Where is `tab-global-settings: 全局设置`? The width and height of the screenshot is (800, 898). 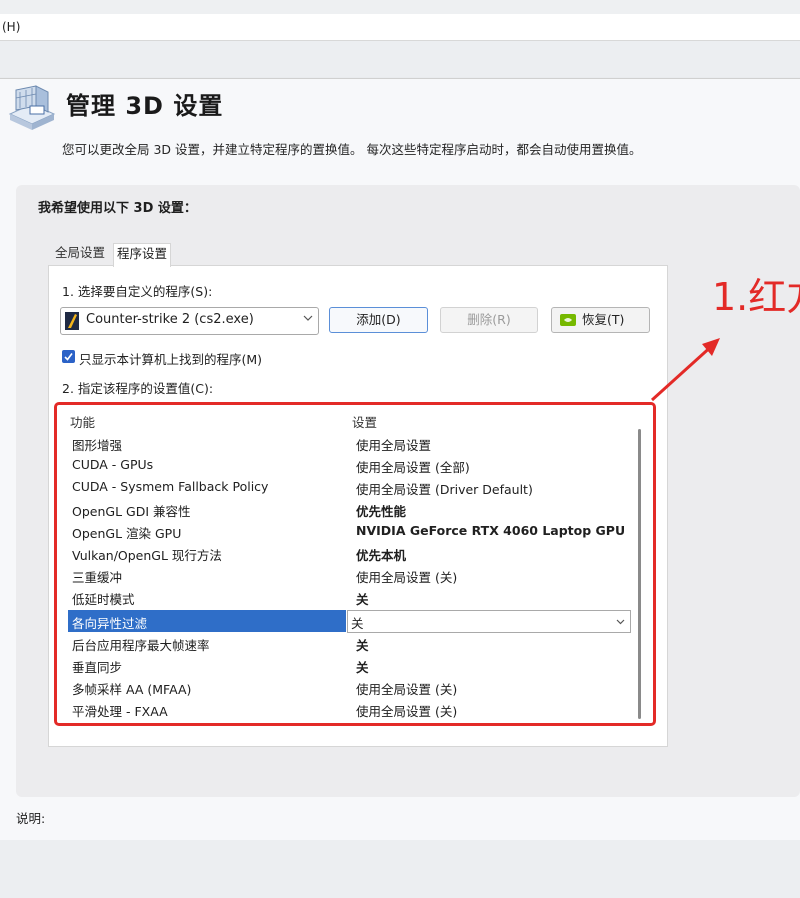 tab-global-settings: 全局设置 is located at coordinates (80, 254).